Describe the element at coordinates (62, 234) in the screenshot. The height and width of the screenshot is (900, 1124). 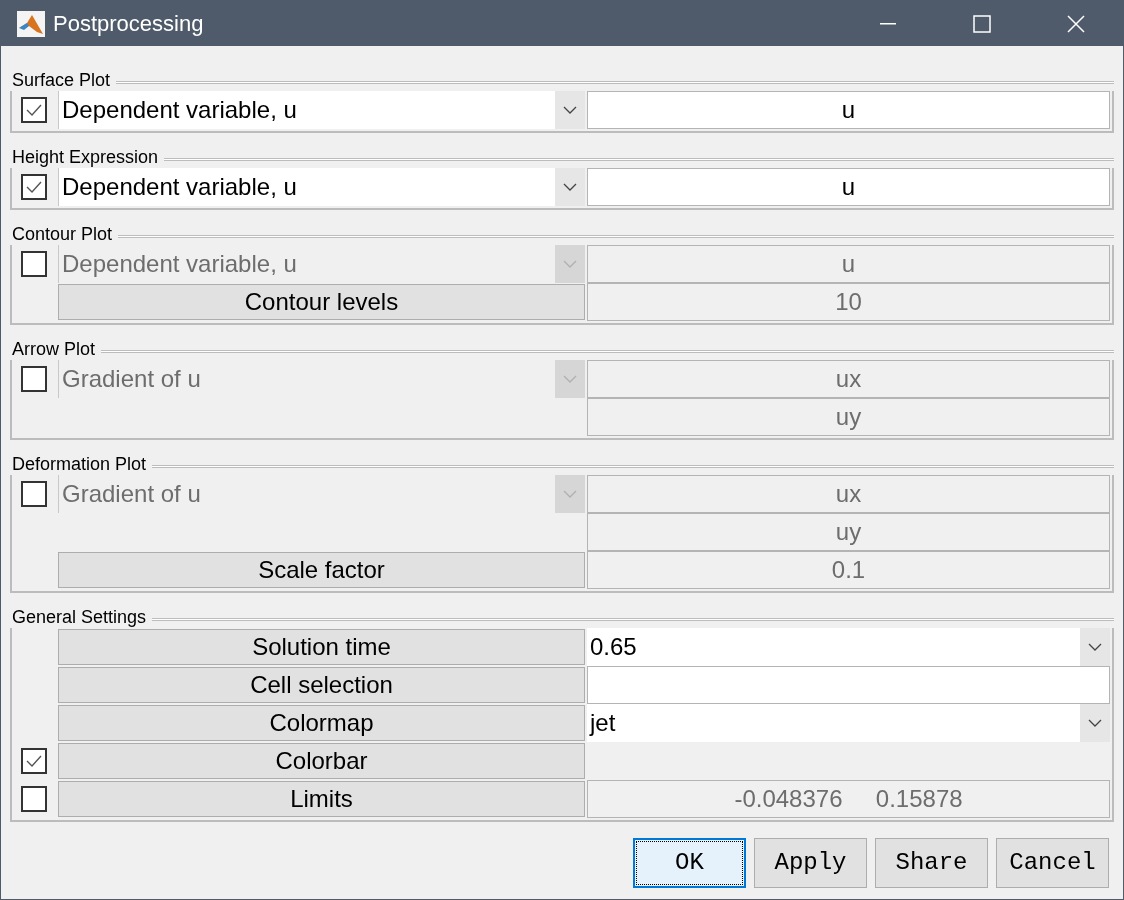
I see `group-title: Contour Plot` at that location.